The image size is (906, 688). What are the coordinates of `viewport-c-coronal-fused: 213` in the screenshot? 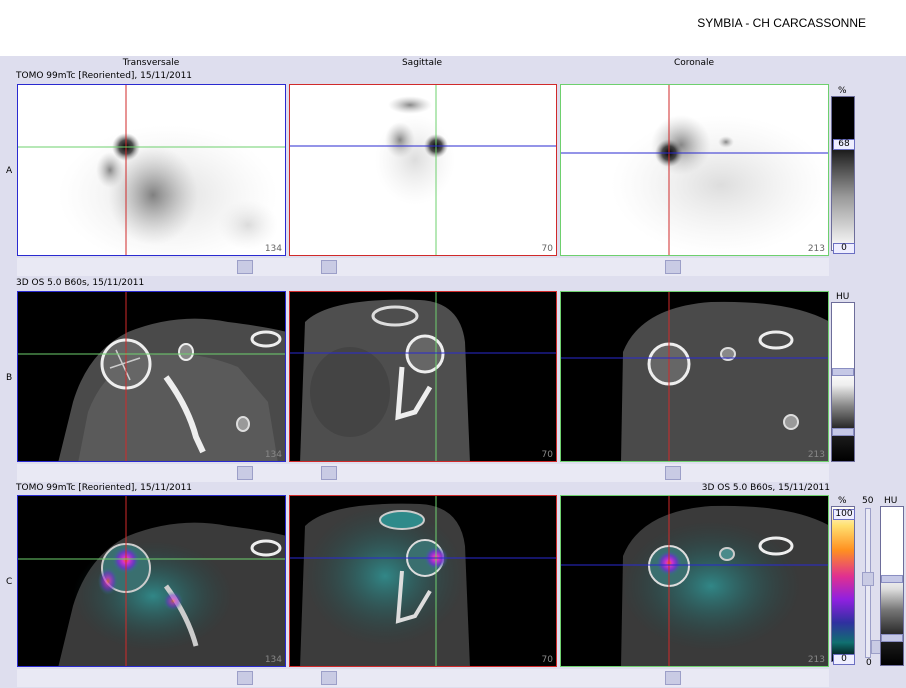 It's located at (694, 581).